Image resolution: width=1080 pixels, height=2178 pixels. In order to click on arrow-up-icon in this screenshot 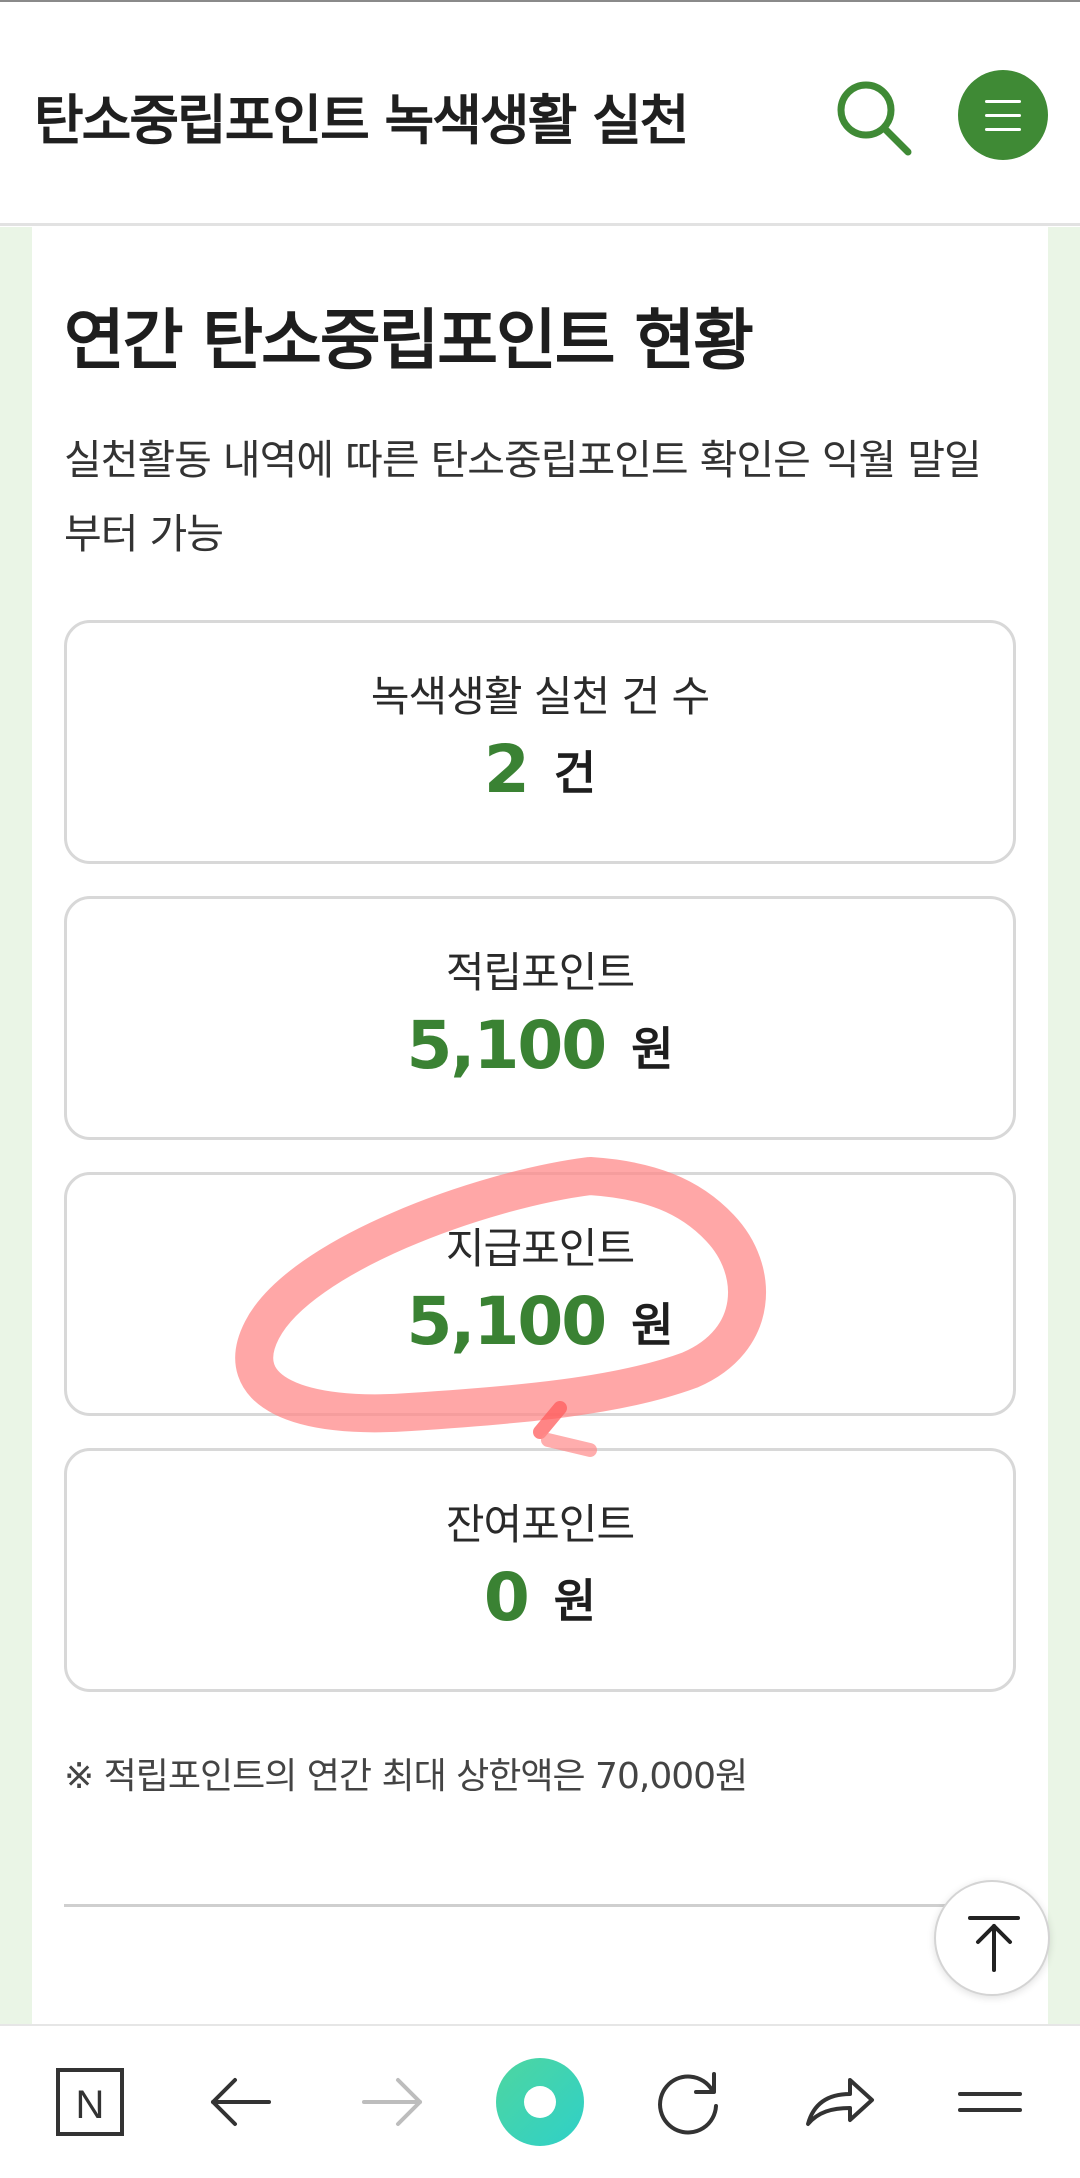, I will do `click(994, 1944)`.